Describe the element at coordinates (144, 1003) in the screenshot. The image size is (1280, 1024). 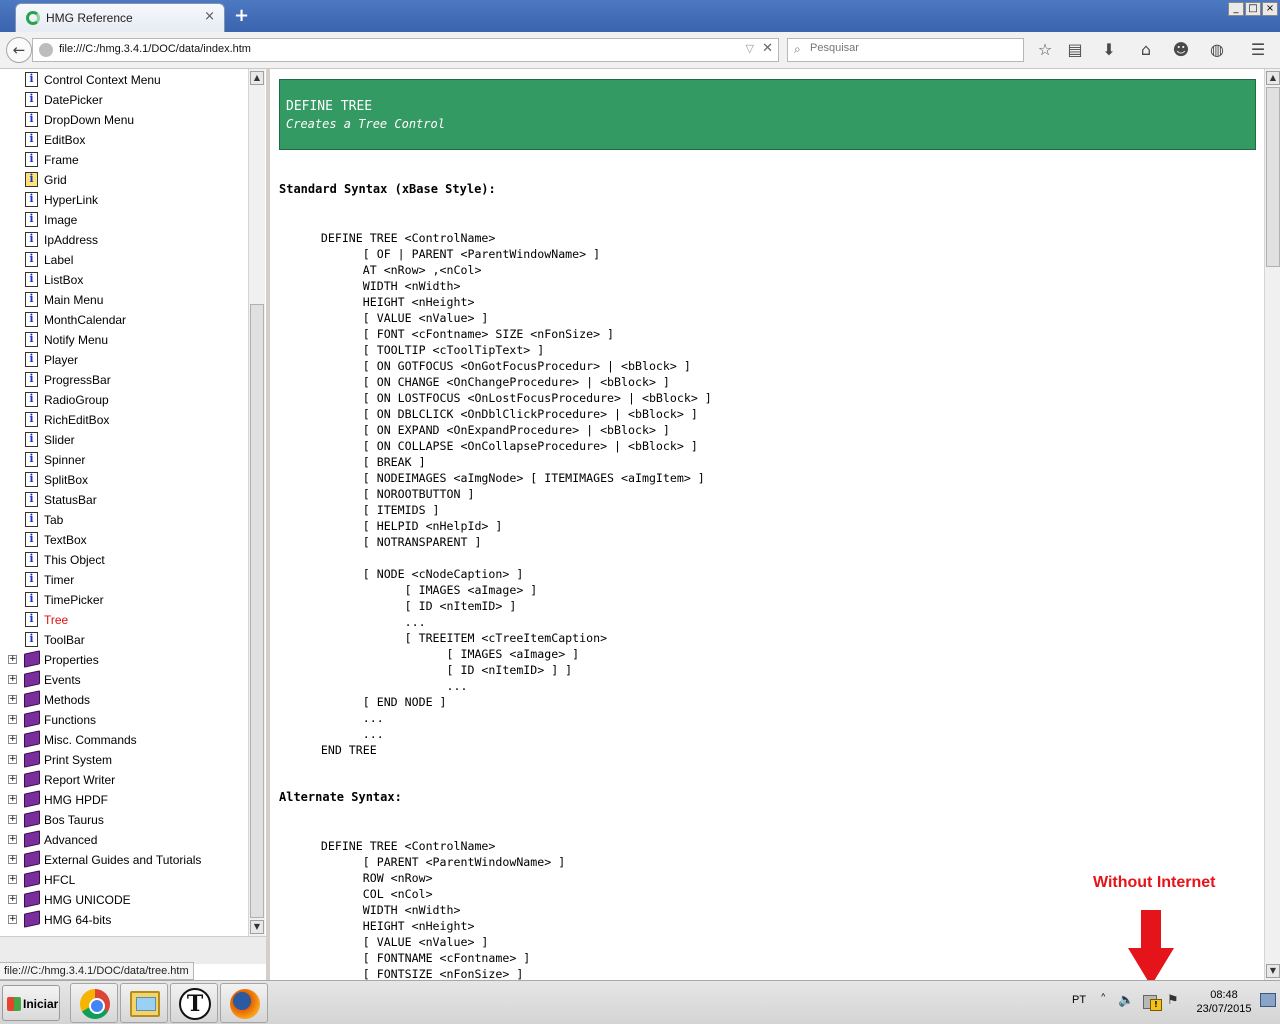
I see `taskbar-explorer` at that location.